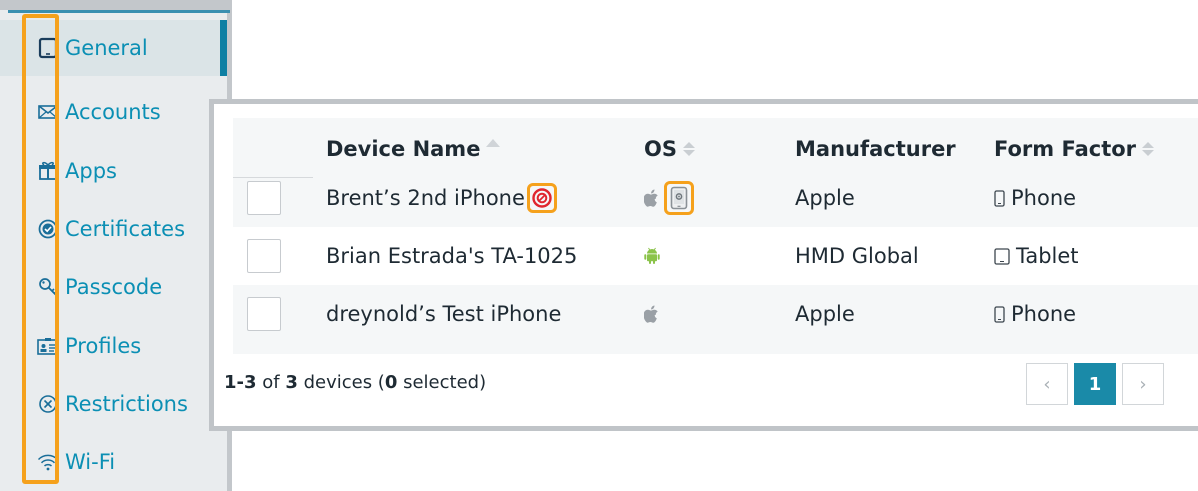 This screenshot has width=1198, height=491. I want to click on device-name: Brent’s 2nd iPhone, so click(425, 198).